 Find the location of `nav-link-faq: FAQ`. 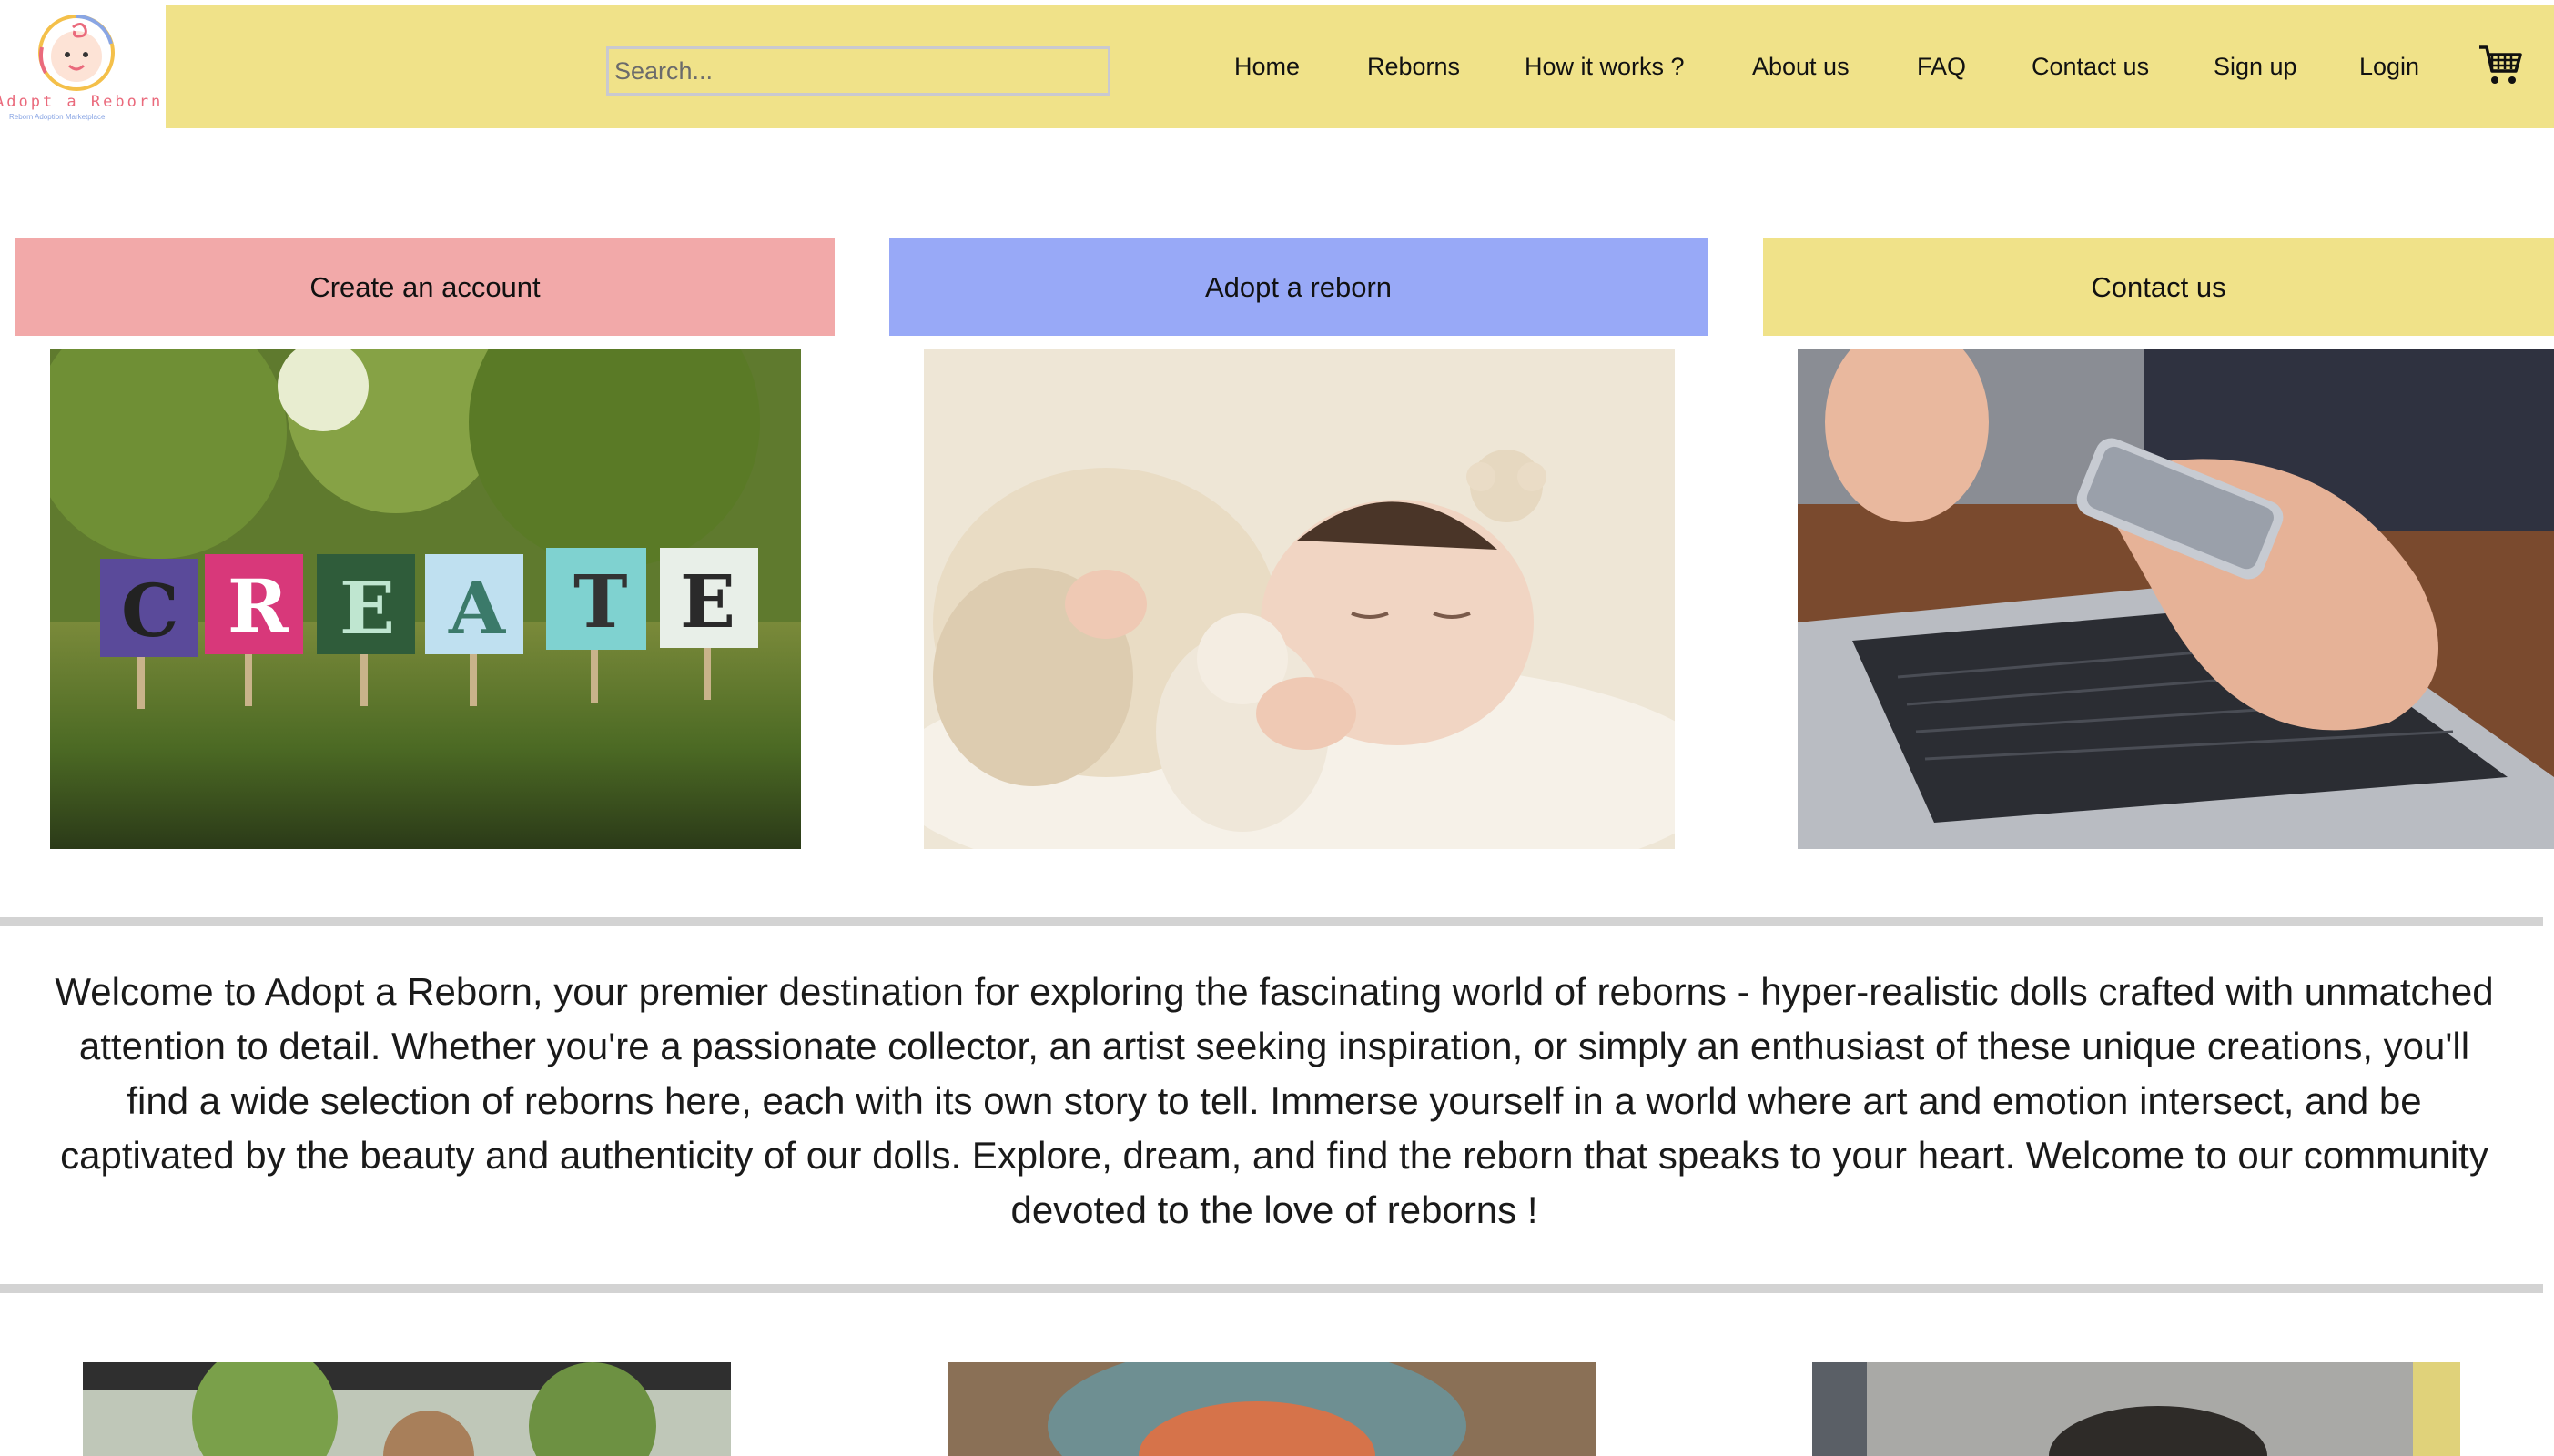

nav-link-faq: FAQ is located at coordinates (1941, 67).